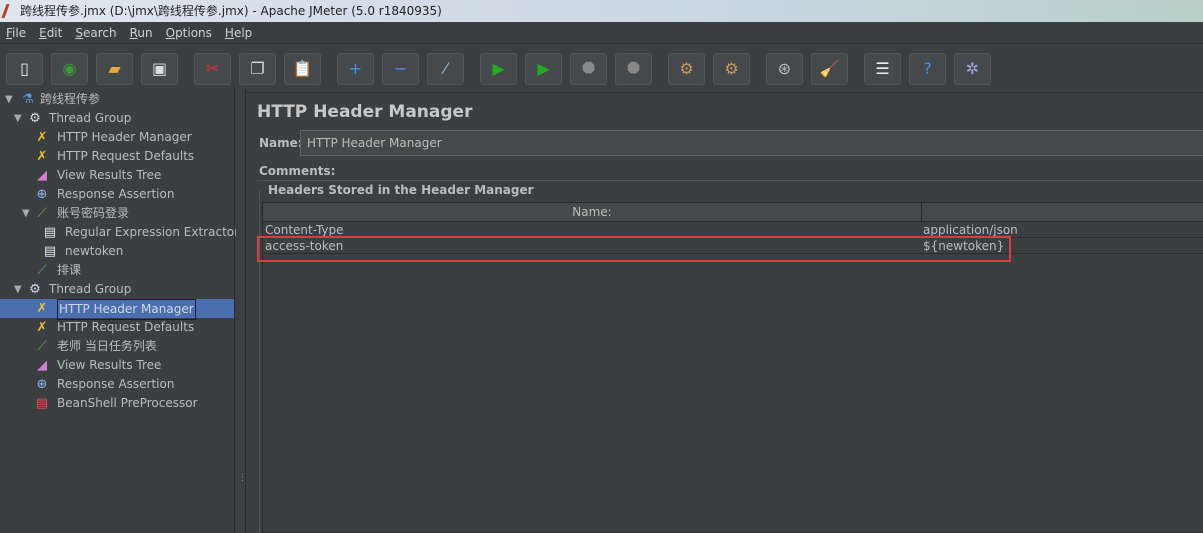 The width and height of the screenshot is (1203, 533). What do you see at coordinates (9, 11) in the screenshot?
I see `jmeter-logo-icon` at bounding box center [9, 11].